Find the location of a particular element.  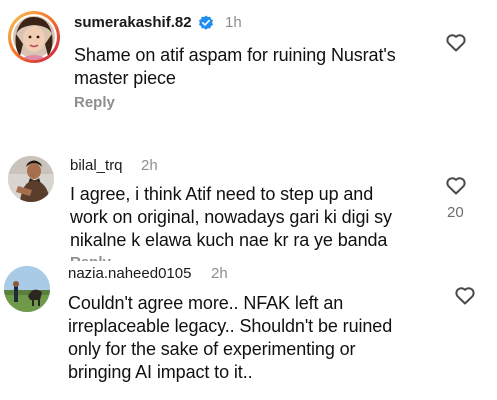

comment-line: Couldn't agree more.. NFAK left an is located at coordinates (206, 303).